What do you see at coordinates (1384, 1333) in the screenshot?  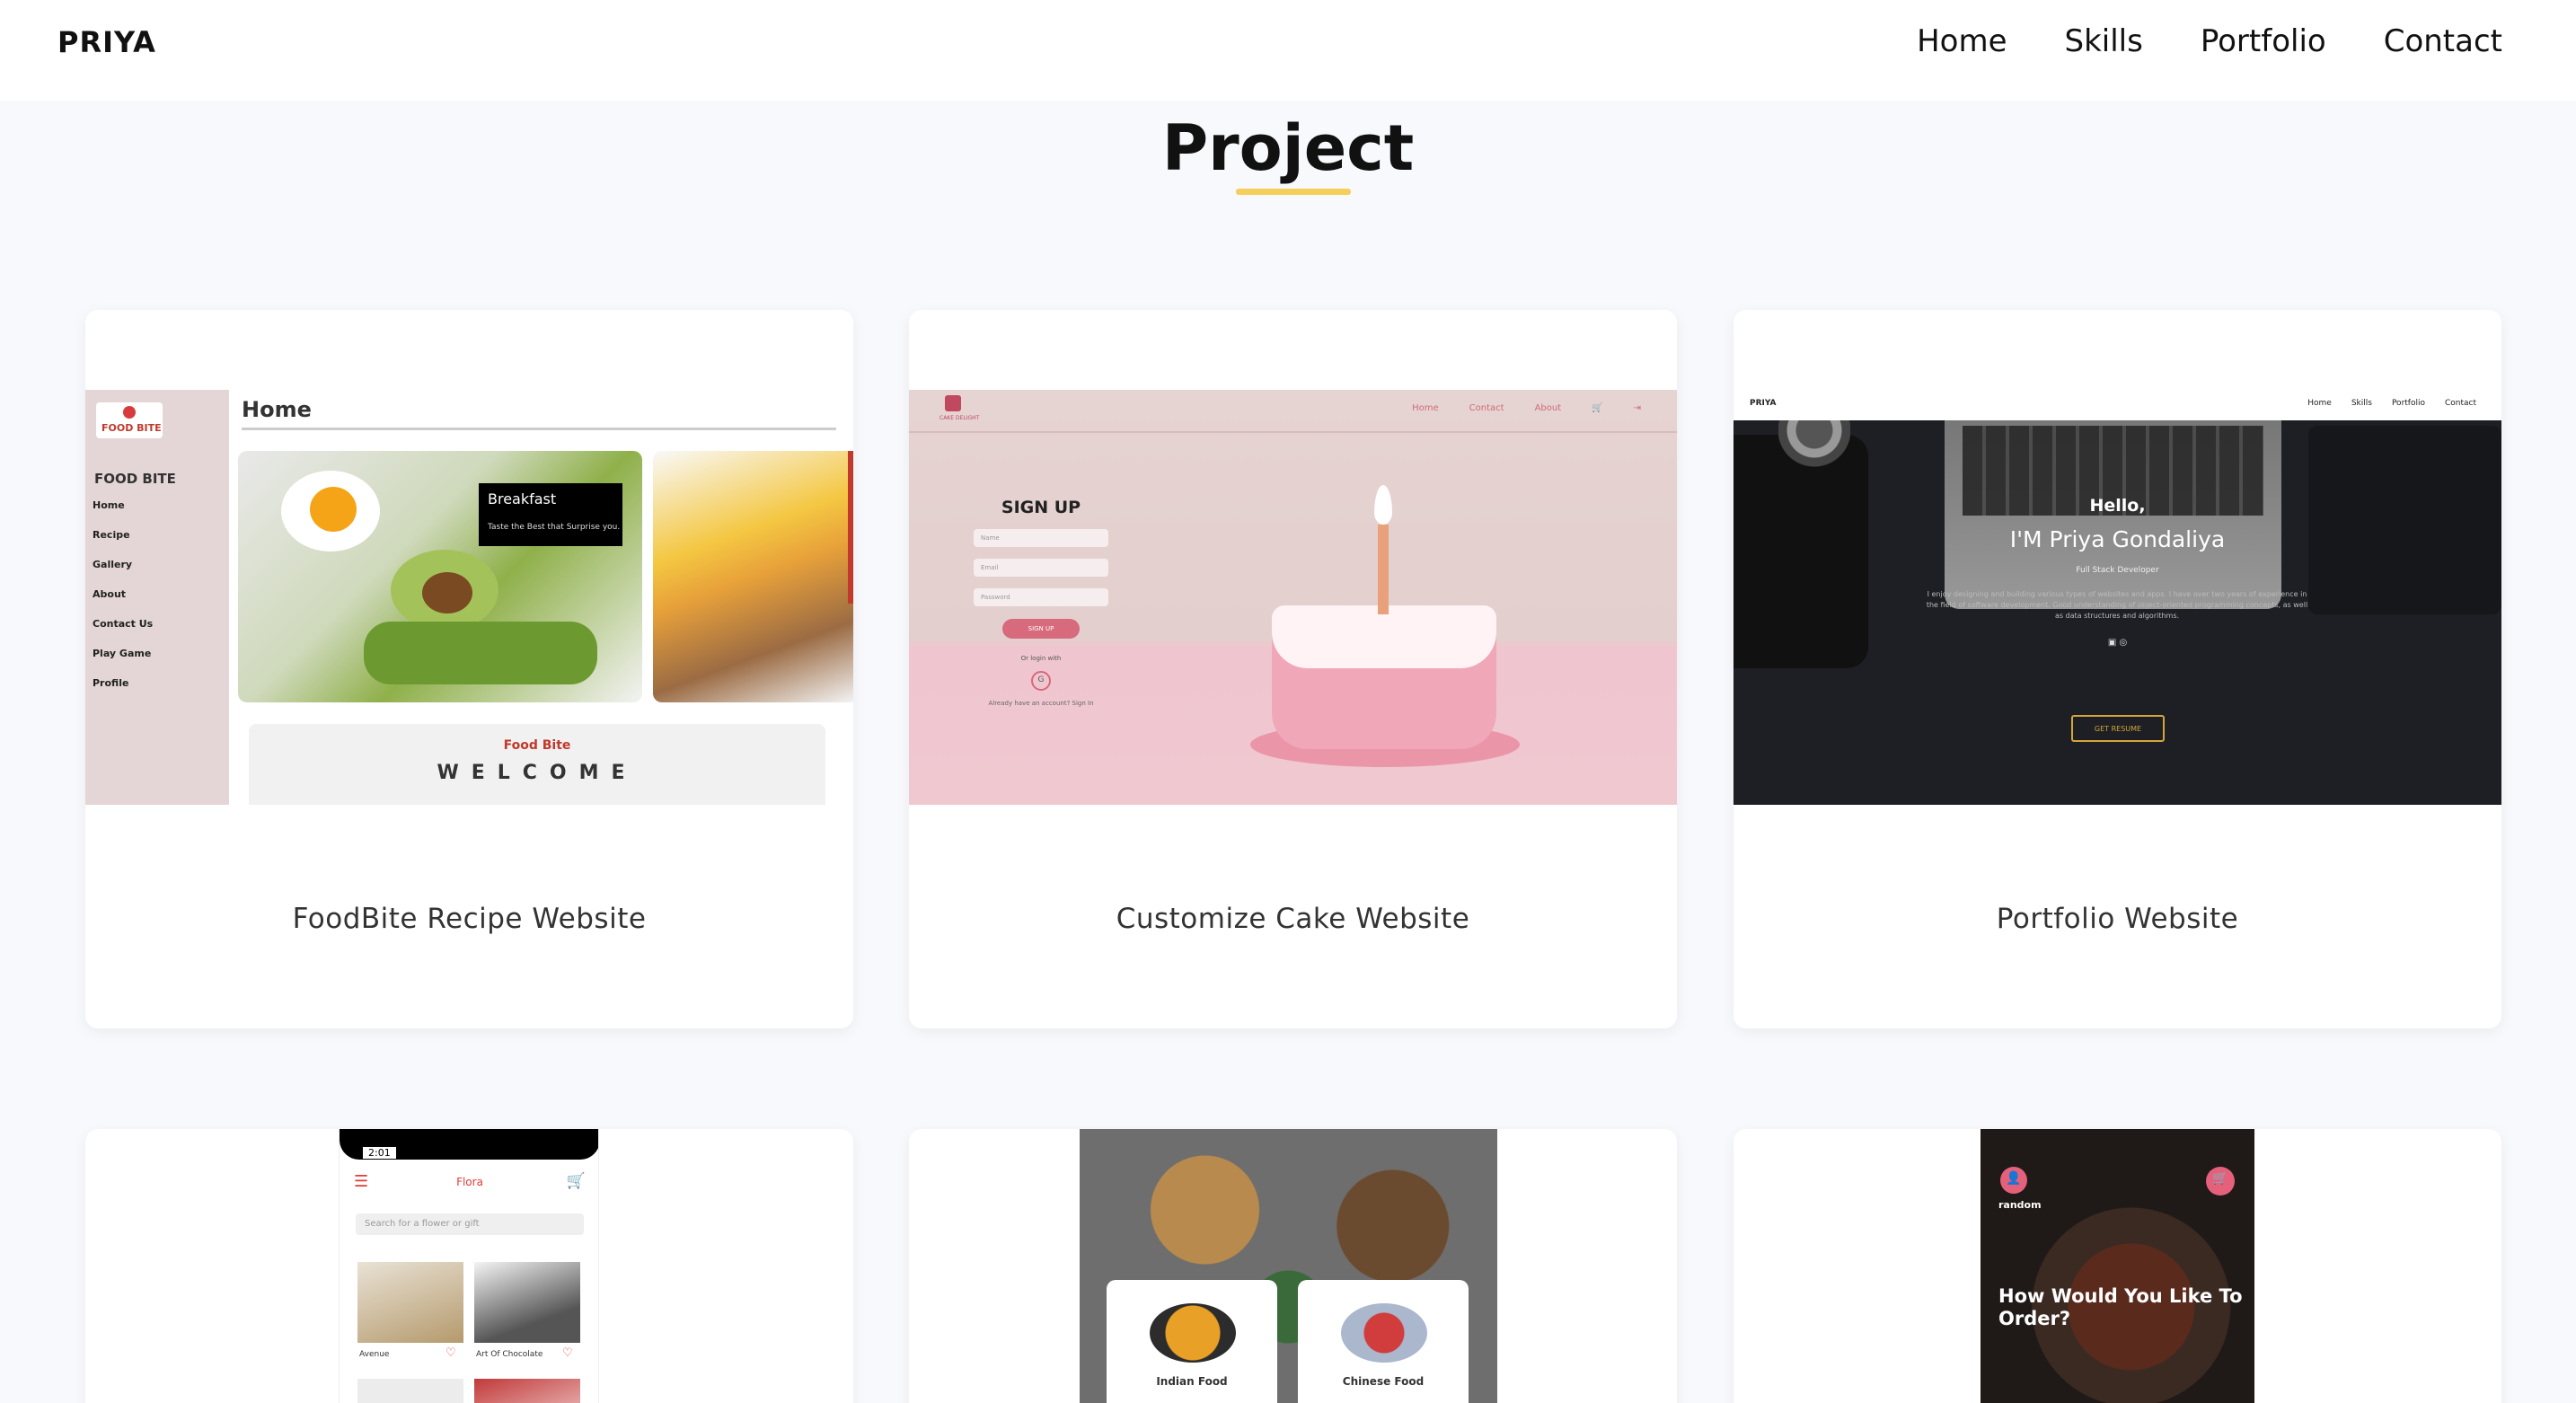 I see `chinese-food-icon` at bounding box center [1384, 1333].